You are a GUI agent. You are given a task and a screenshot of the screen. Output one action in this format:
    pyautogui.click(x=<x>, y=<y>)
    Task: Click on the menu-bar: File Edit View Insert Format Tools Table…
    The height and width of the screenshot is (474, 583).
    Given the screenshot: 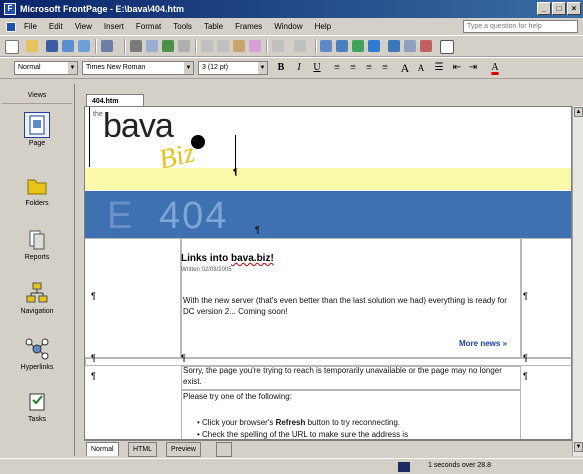 What is the action you would take?
    pyautogui.click(x=291, y=26)
    